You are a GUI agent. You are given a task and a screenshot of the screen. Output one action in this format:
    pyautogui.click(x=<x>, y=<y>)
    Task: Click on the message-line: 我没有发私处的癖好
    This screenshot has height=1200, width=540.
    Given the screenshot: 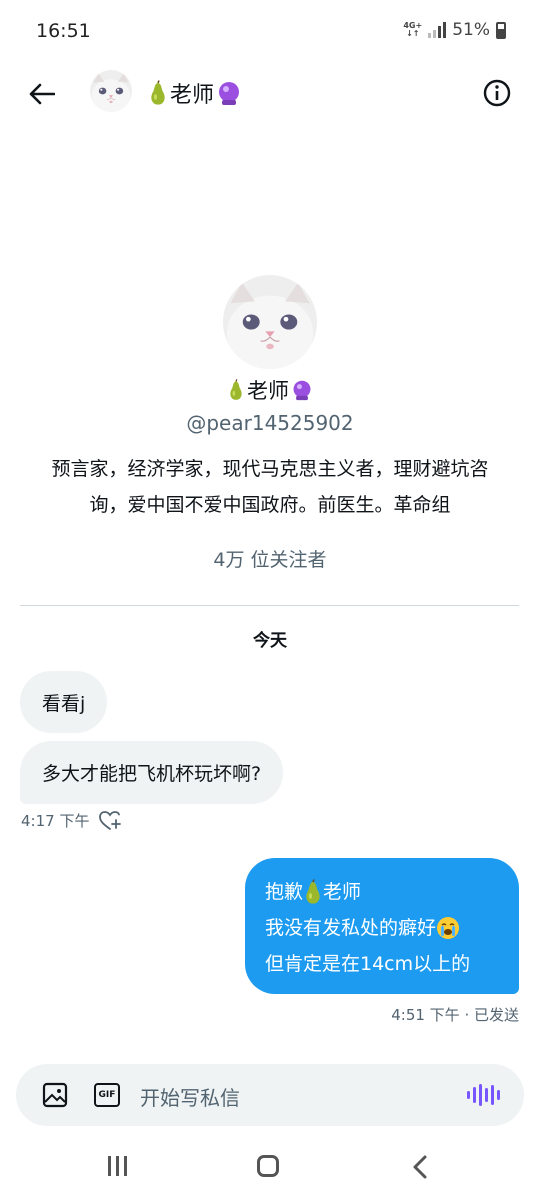 What is the action you would take?
    pyautogui.click(x=382, y=928)
    